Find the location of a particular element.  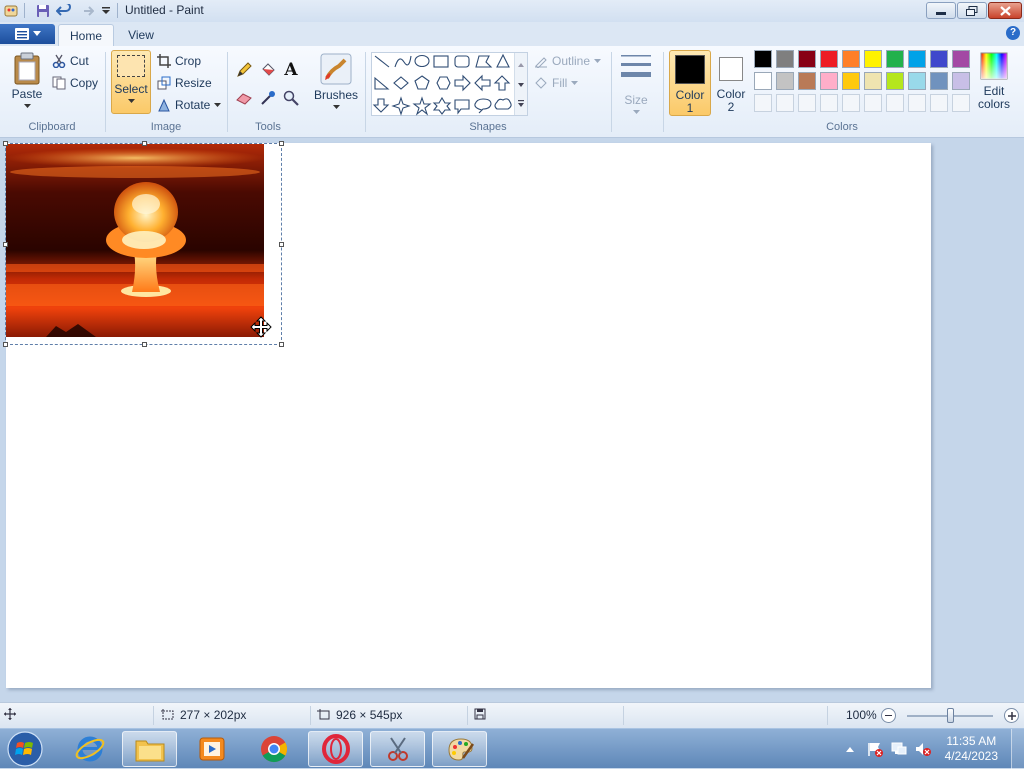

save-icon is located at coordinates (43, 11).